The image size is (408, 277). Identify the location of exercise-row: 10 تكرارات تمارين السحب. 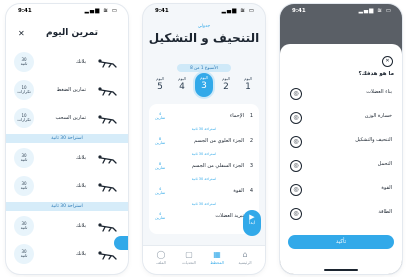
(67, 119).